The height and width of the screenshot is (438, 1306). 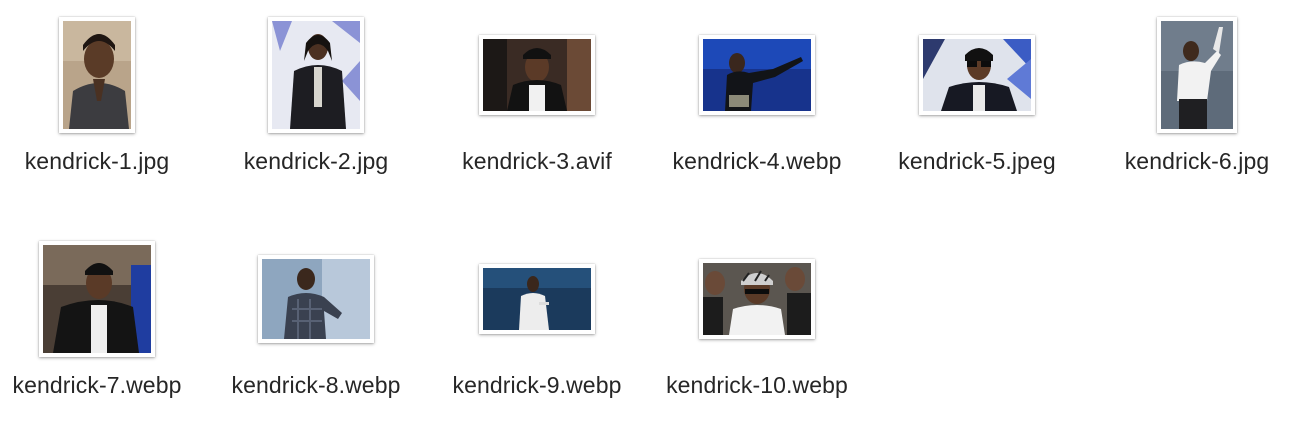 What do you see at coordinates (757, 161) in the screenshot?
I see `file-name: kendrick-4.webp` at bounding box center [757, 161].